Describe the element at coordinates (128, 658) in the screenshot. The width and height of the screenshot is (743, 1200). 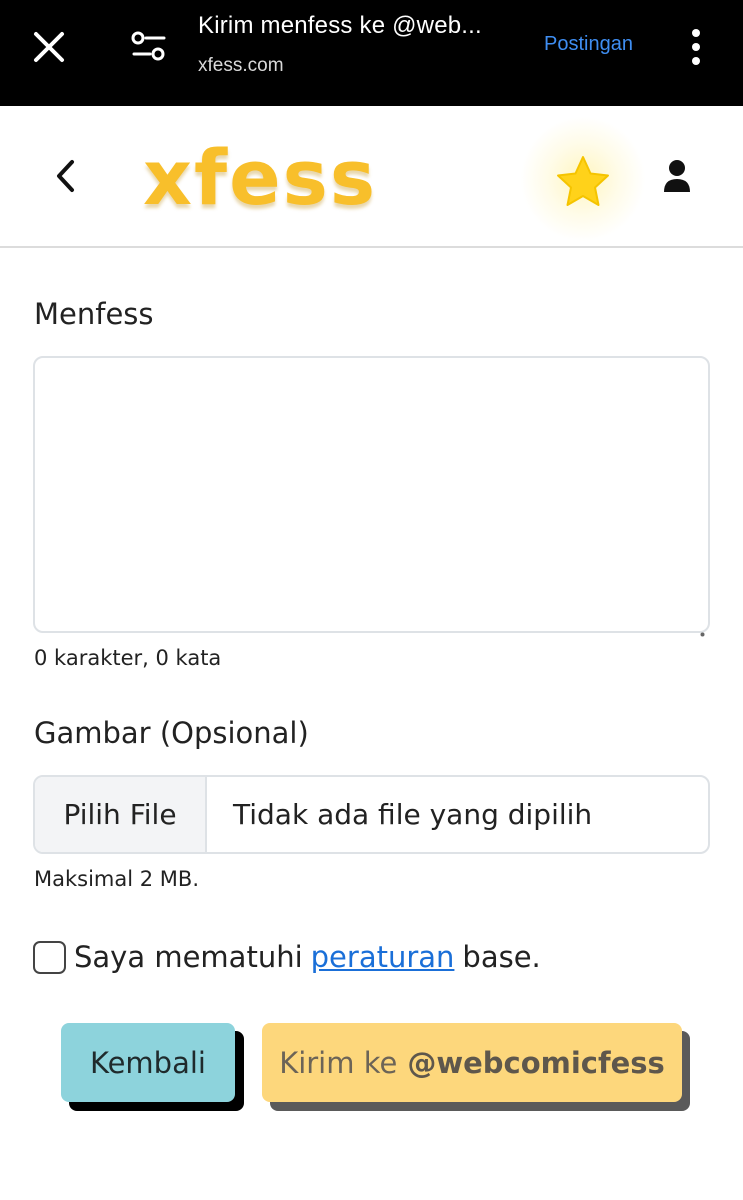
I see `character-count: 0 karakter, 0 kata` at that location.